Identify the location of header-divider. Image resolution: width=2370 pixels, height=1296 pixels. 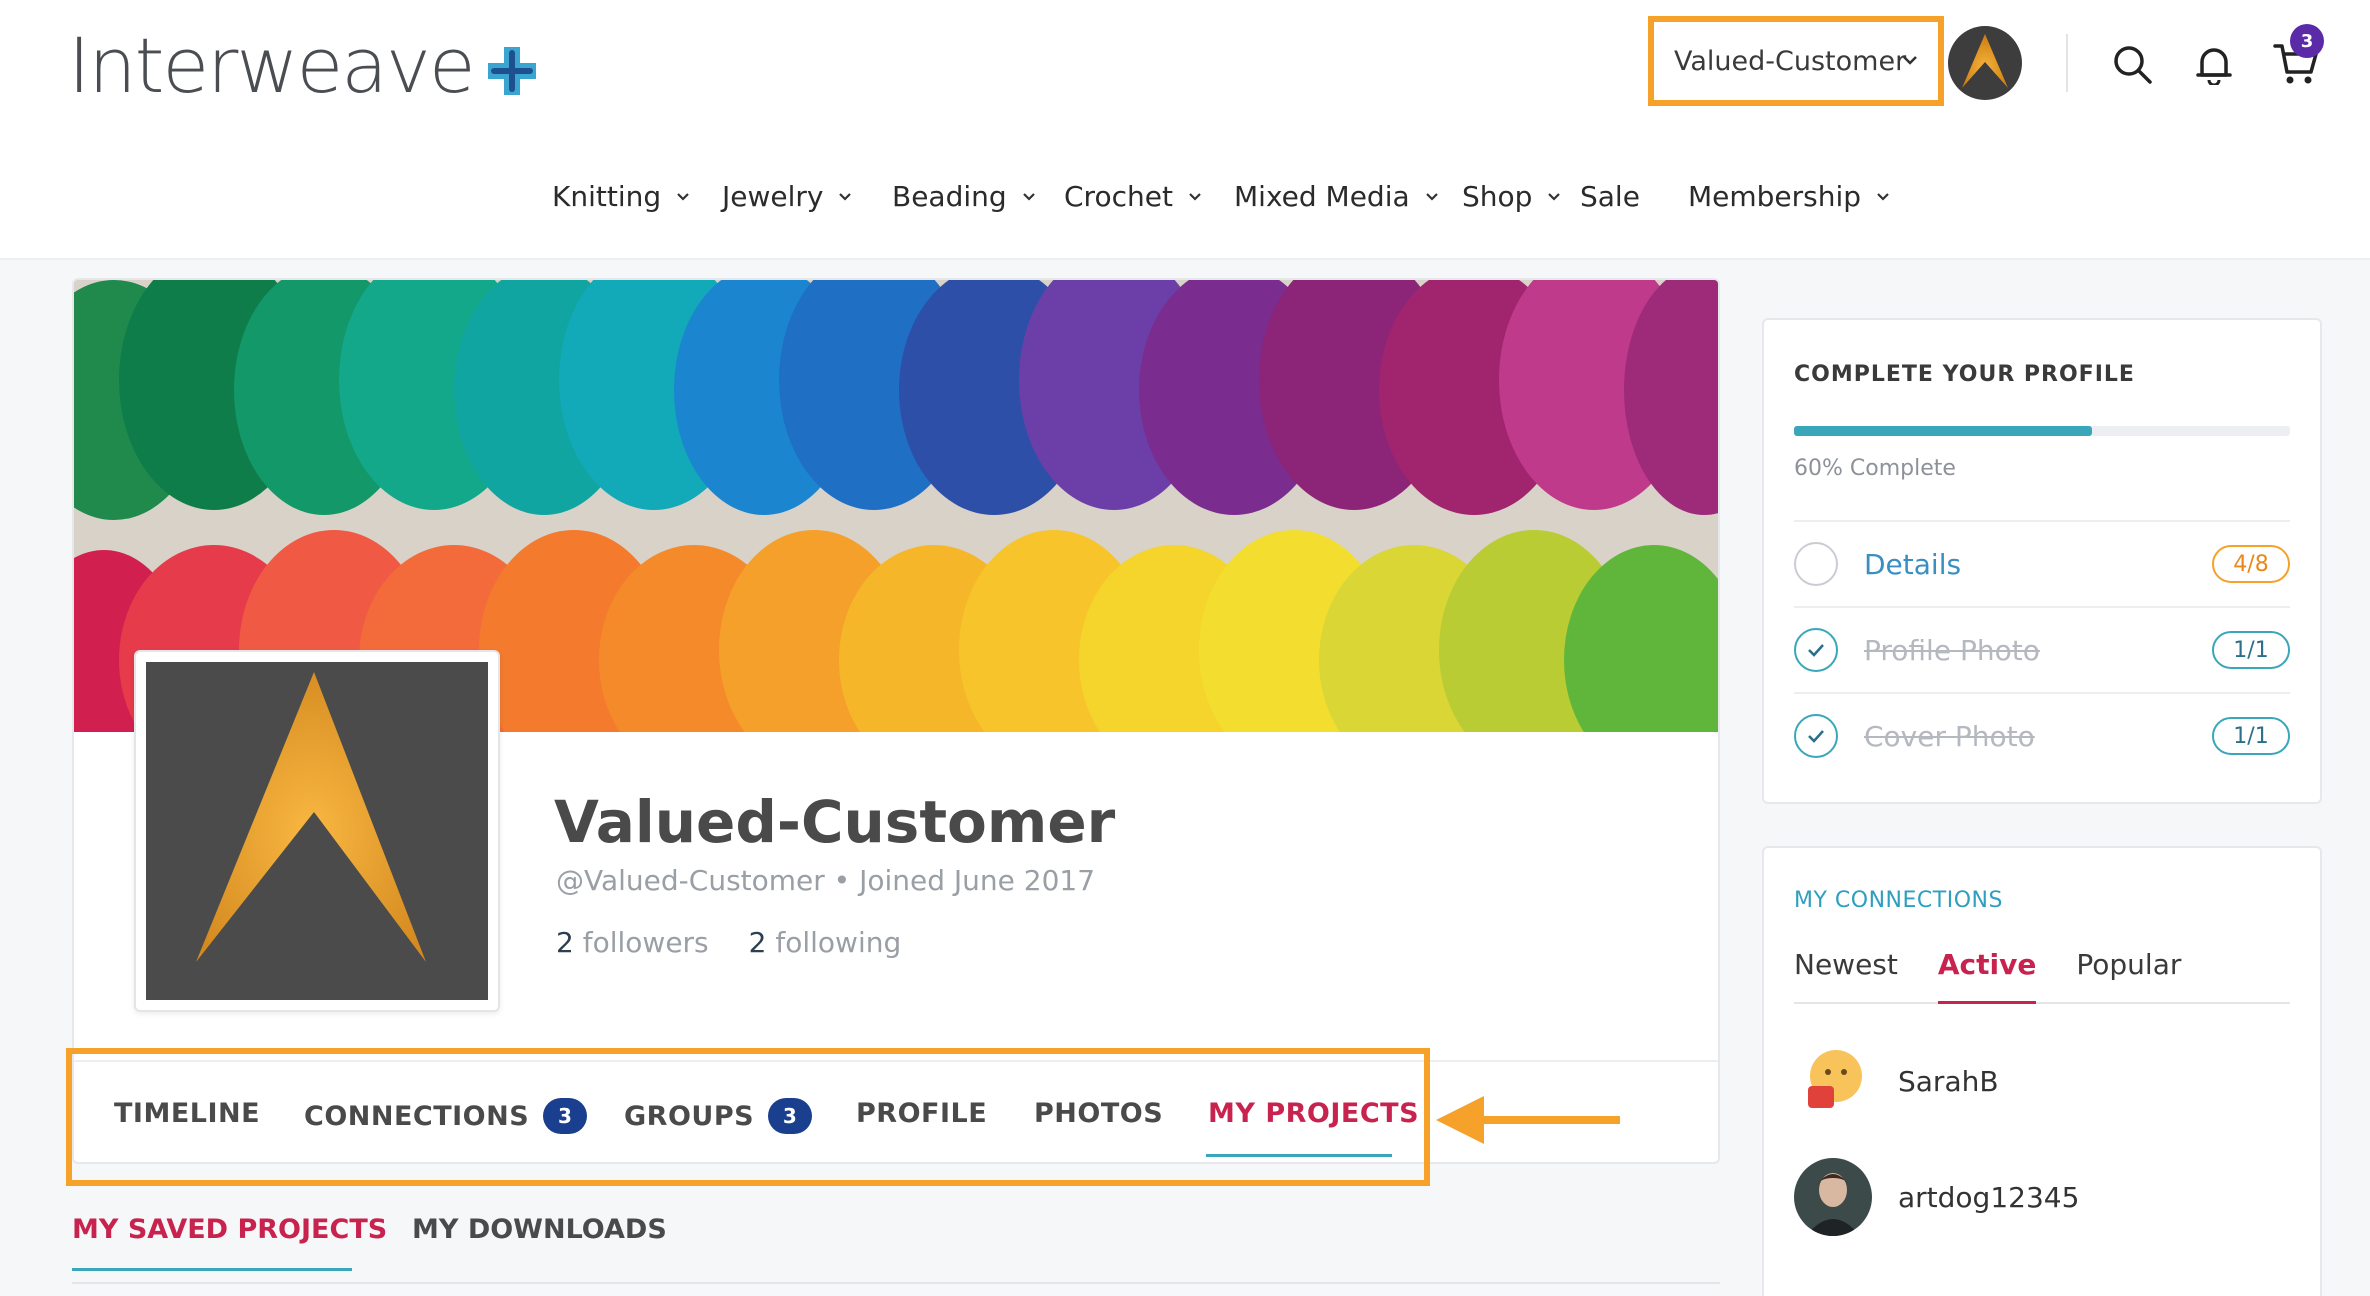
(2067, 63).